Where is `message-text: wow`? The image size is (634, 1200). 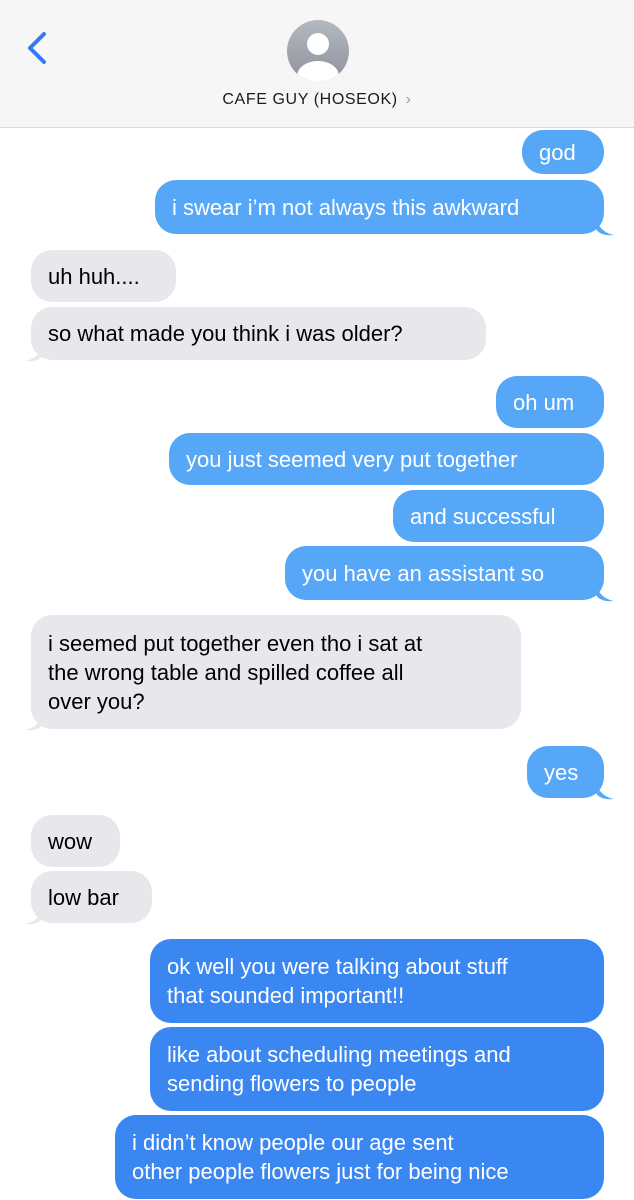 message-text: wow is located at coordinates (70, 841).